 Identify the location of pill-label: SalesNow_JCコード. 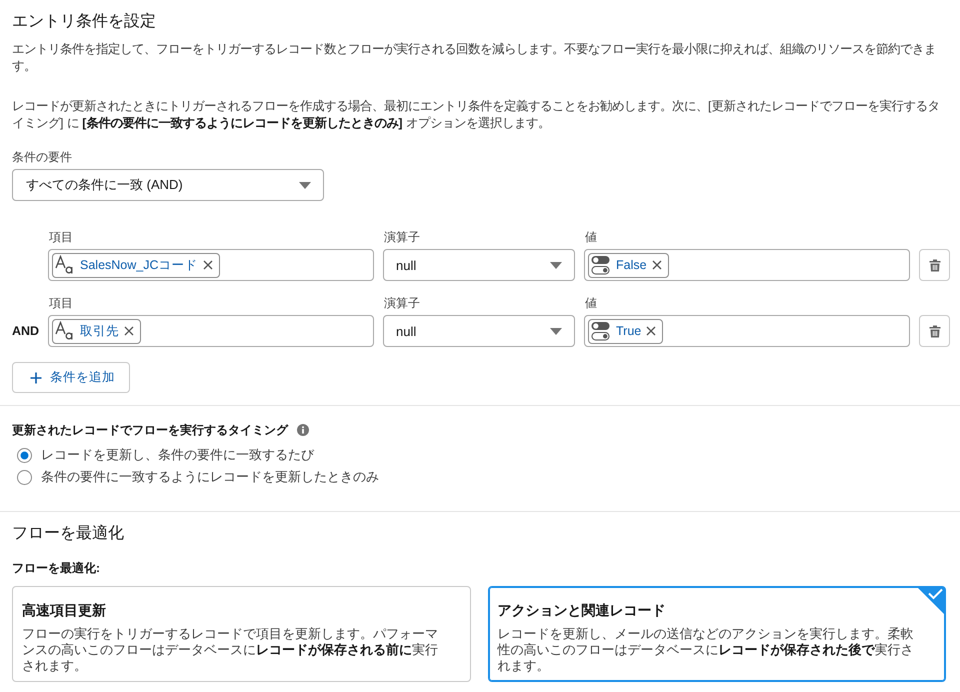
(139, 265).